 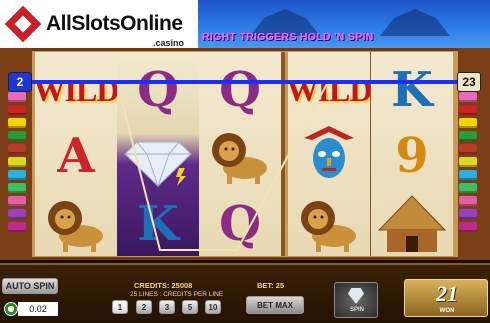 I want to click on coin-chip-icon, so click(x=11, y=309).